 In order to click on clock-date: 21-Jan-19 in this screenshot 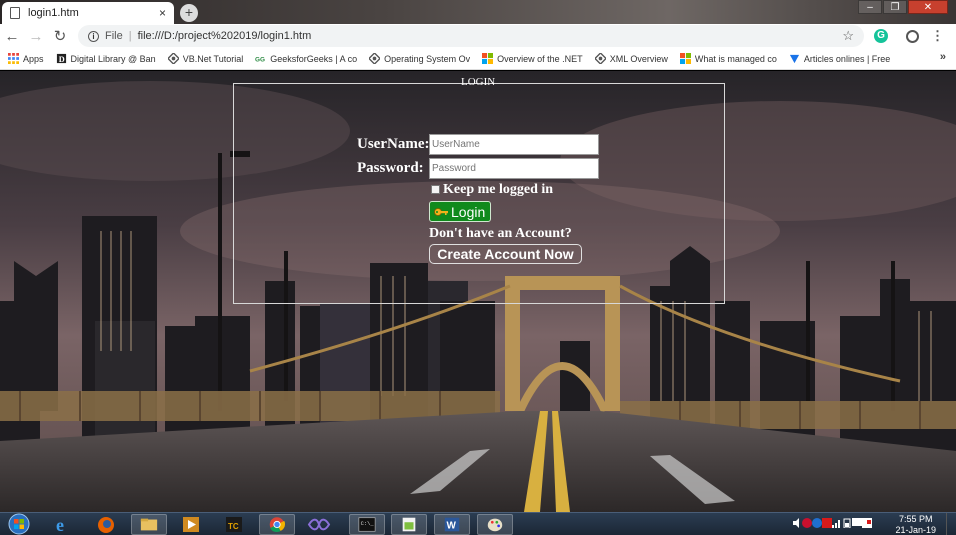, I will do `click(915, 530)`.